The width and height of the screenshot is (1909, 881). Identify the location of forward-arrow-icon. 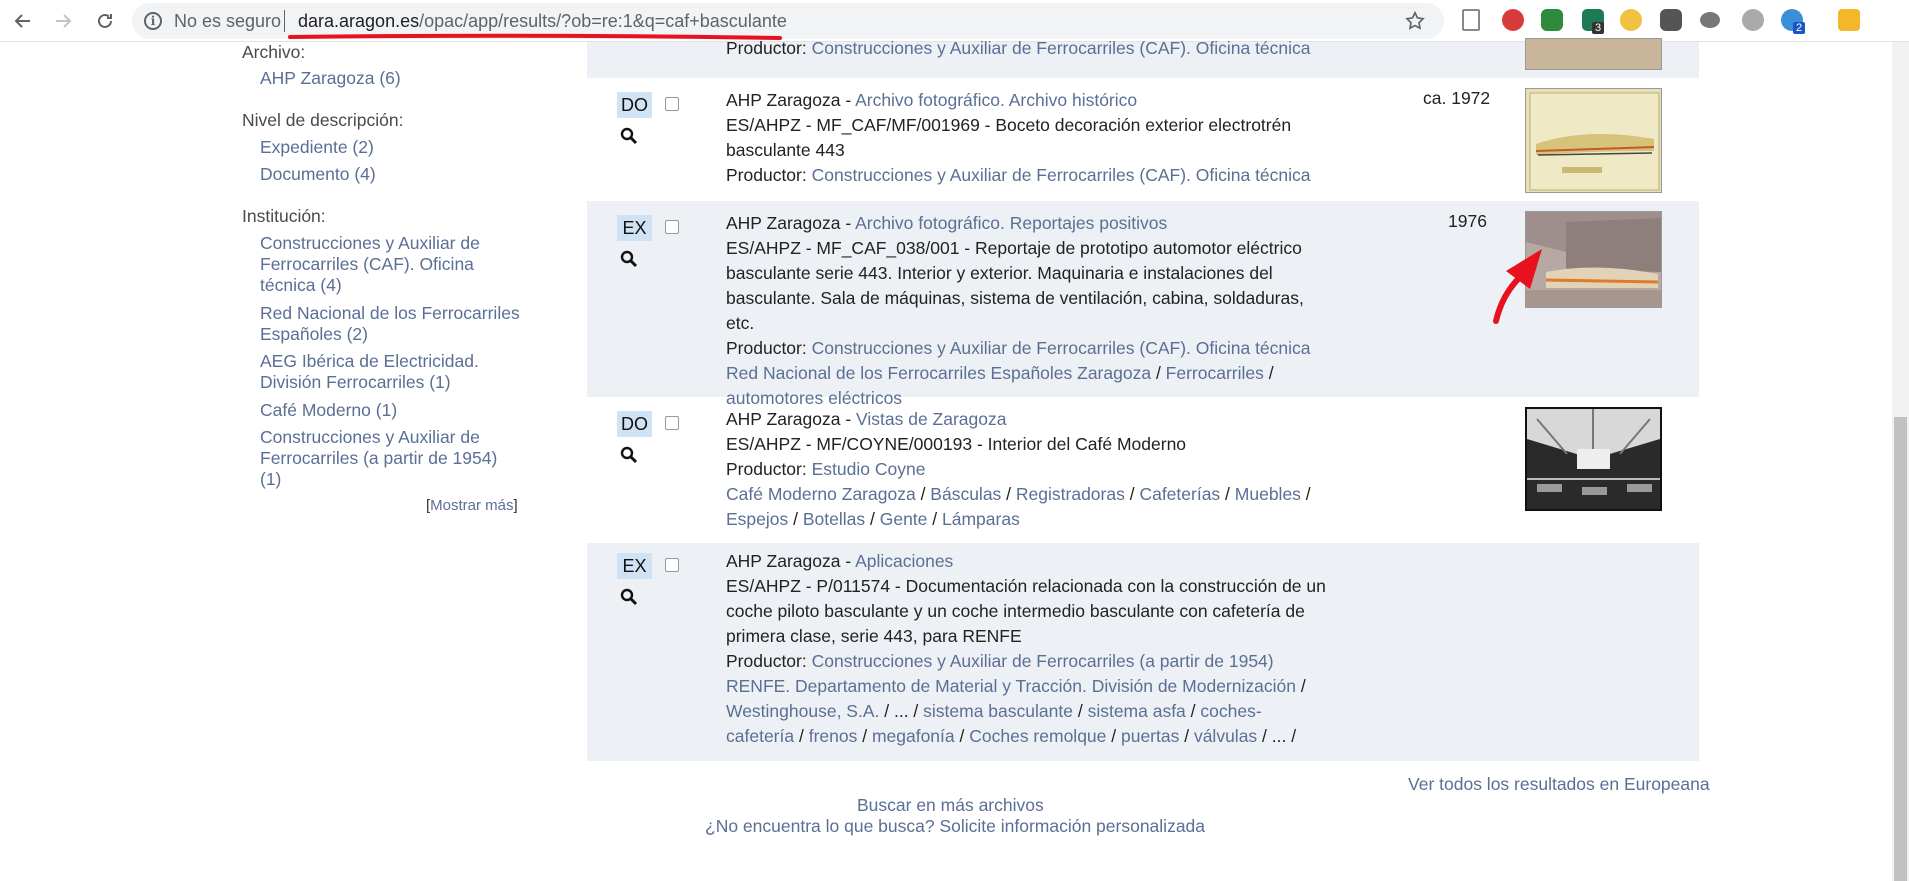
(63, 21).